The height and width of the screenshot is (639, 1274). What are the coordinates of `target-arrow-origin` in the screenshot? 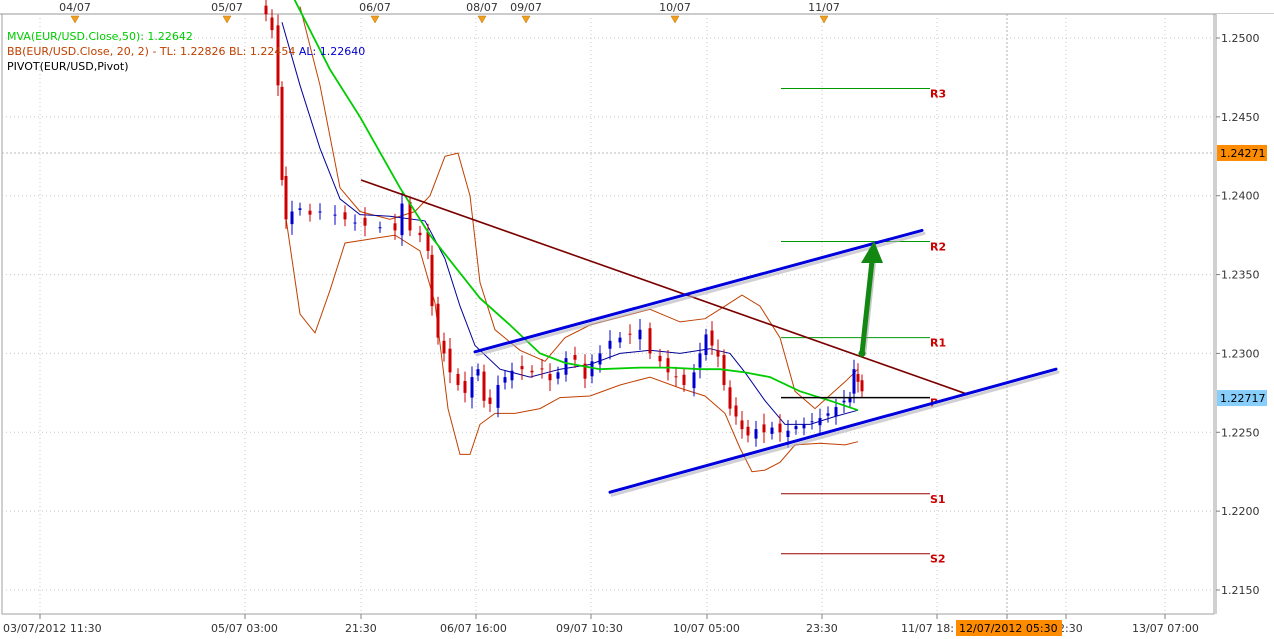 It's located at (862, 353).